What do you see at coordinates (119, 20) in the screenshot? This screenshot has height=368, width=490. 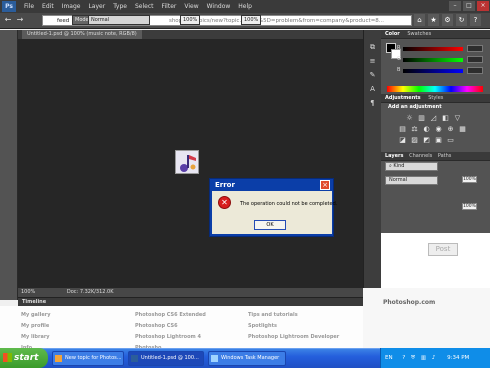 I see `mode-select: Normal` at bounding box center [119, 20].